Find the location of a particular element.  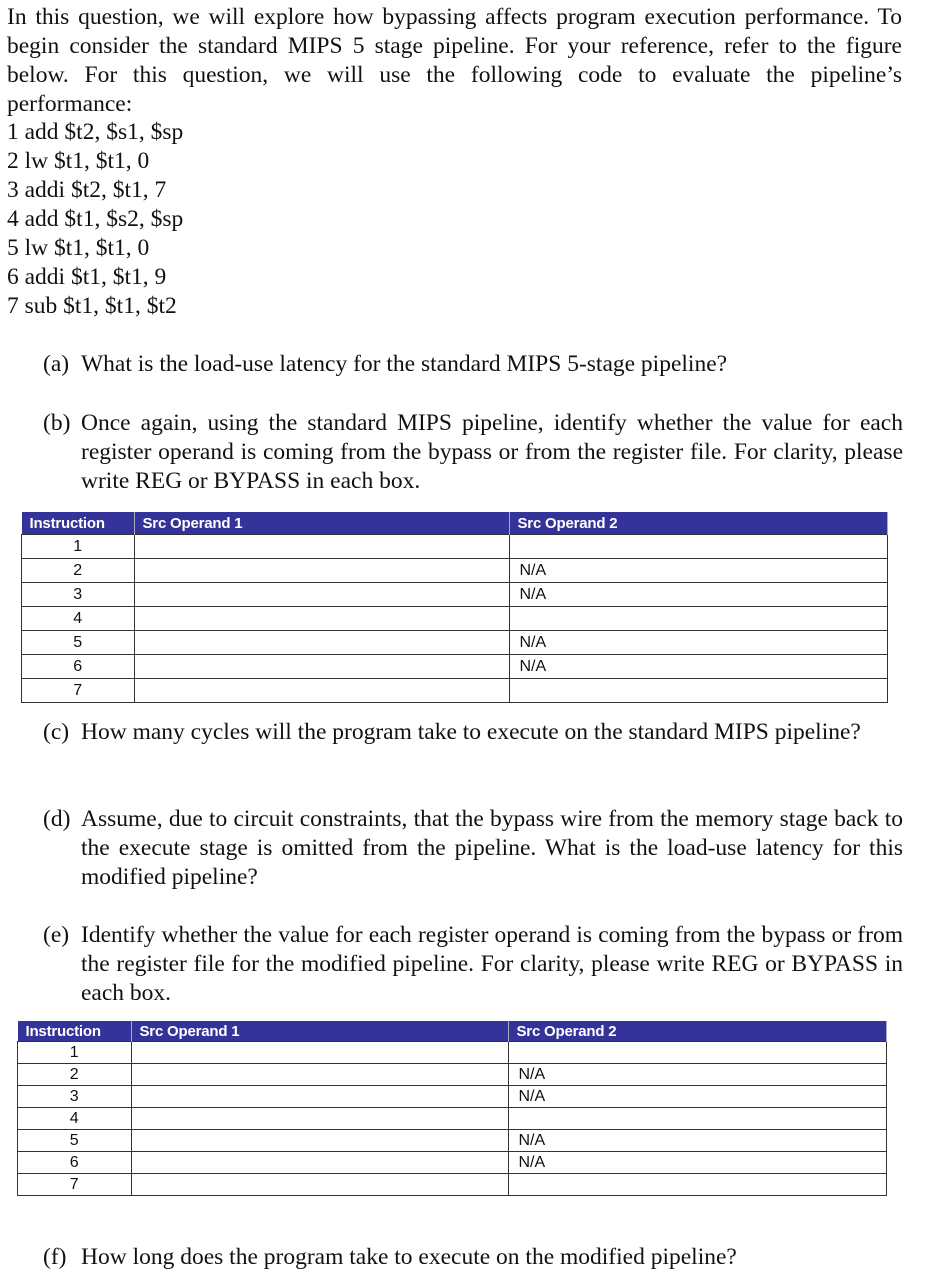

question-label: (e) is located at coordinates (56, 935).